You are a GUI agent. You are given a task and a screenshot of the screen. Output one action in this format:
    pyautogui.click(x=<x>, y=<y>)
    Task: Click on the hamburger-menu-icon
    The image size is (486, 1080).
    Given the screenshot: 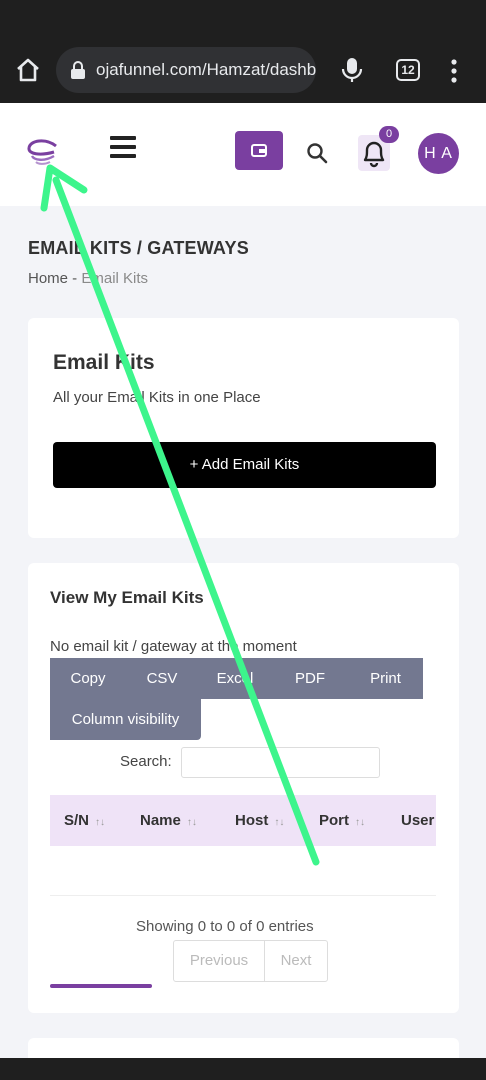 What is the action you would take?
    pyautogui.click(x=123, y=147)
    